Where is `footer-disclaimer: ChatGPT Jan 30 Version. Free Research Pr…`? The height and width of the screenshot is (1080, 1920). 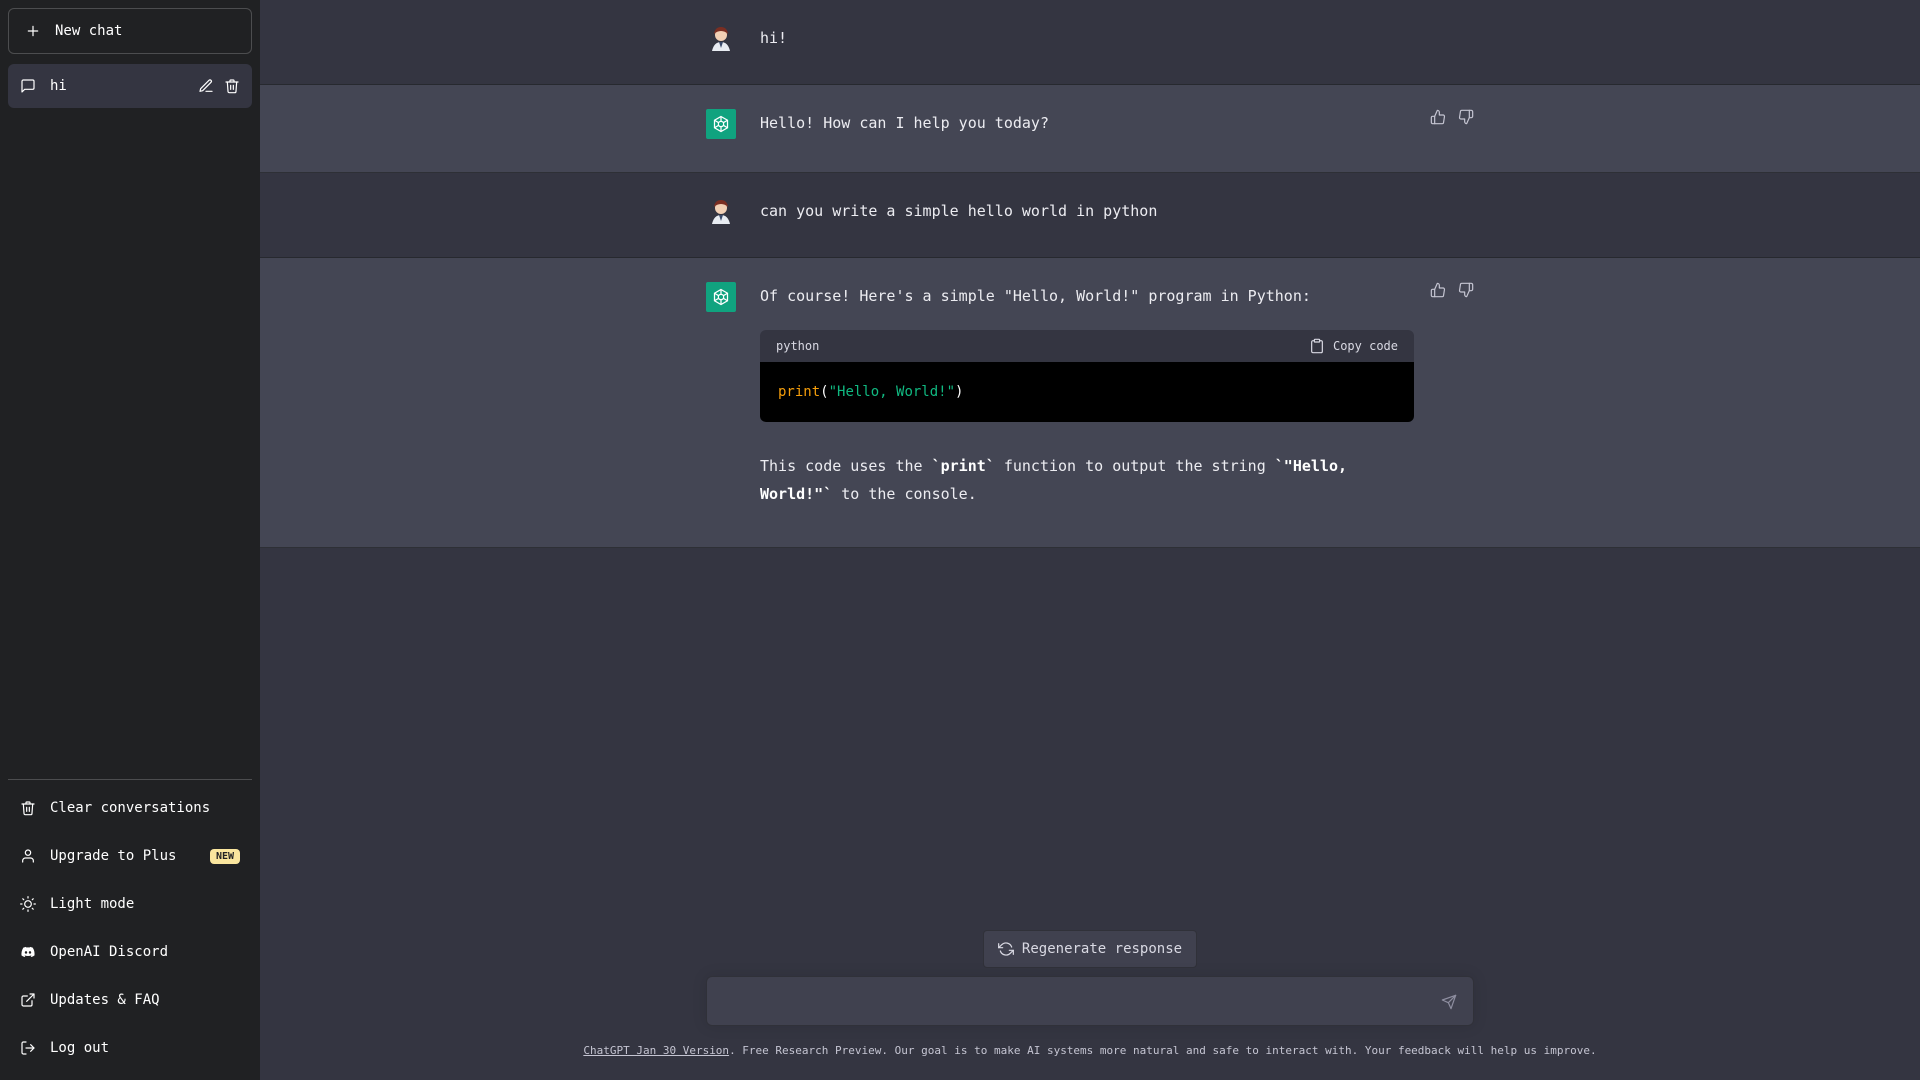
footer-disclaimer: ChatGPT Jan 30 Version. Free Research Pr… is located at coordinates (1089, 1050).